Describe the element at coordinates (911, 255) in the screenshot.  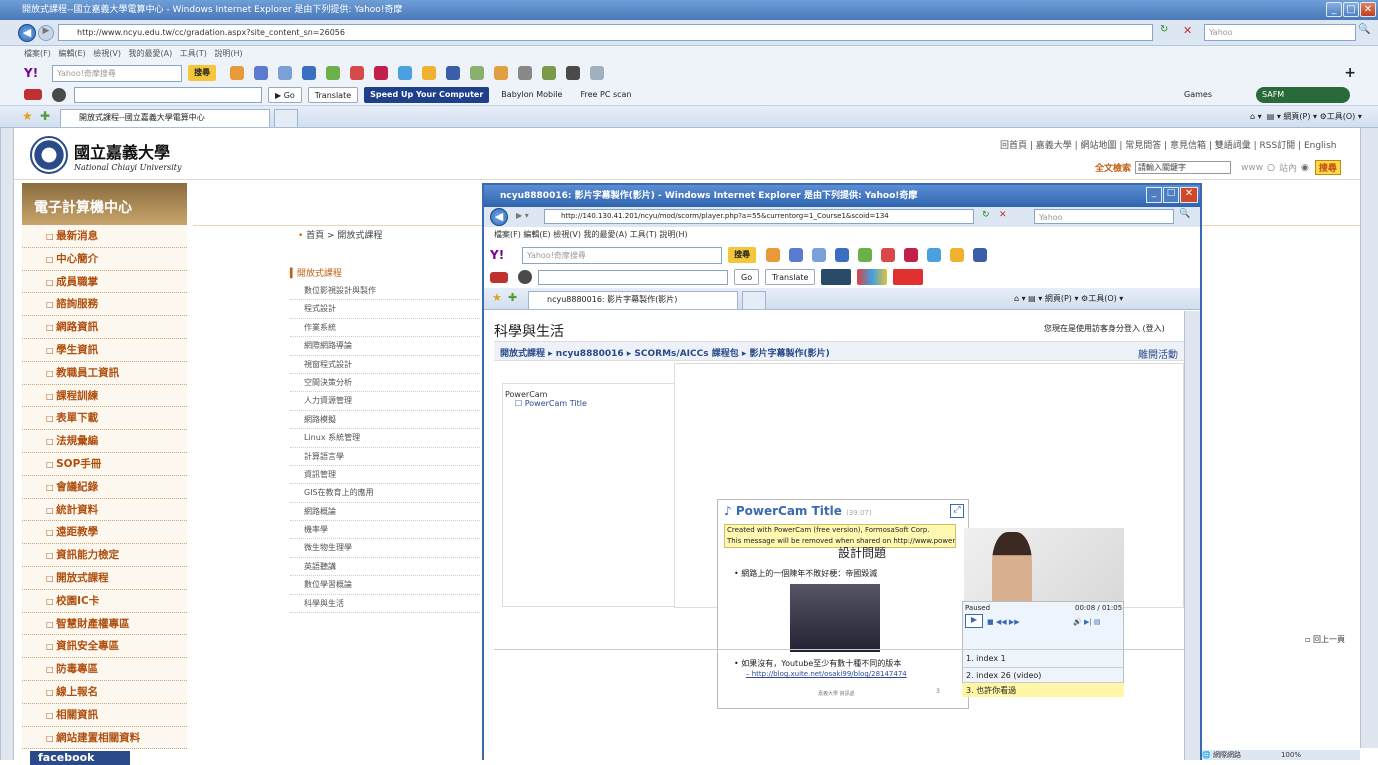
I see `popup-auction-icon` at that location.